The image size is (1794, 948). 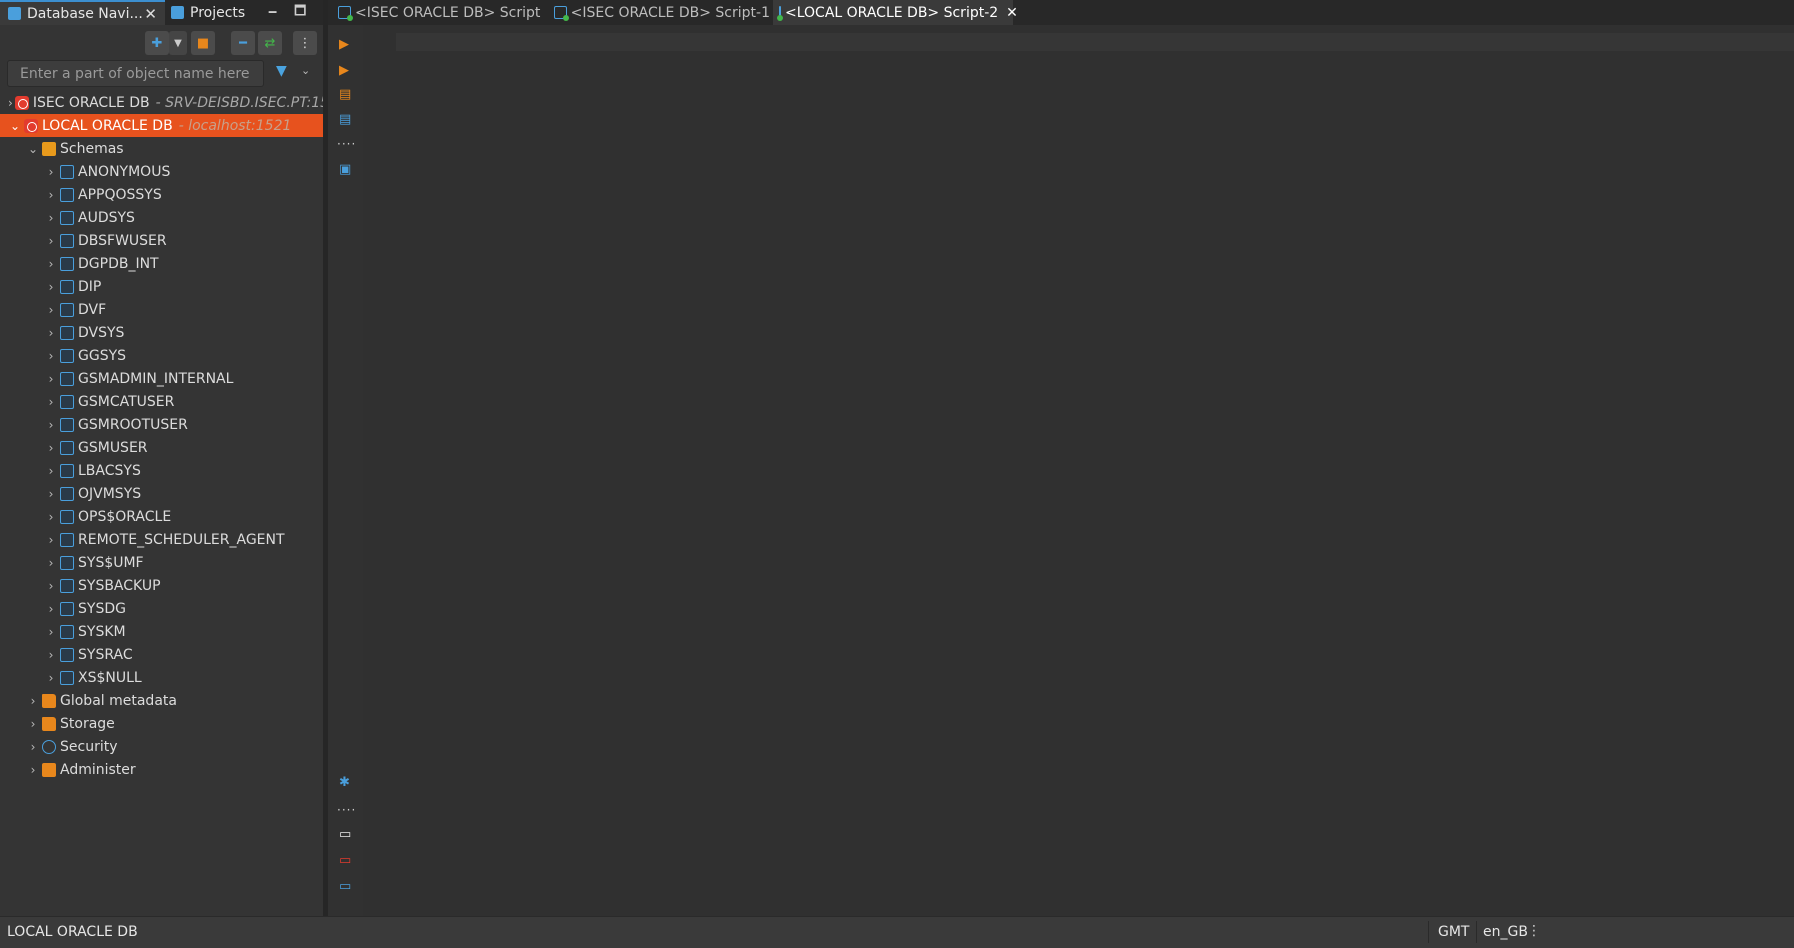 I want to click on play-icon: ▶, so click(x=344, y=44).